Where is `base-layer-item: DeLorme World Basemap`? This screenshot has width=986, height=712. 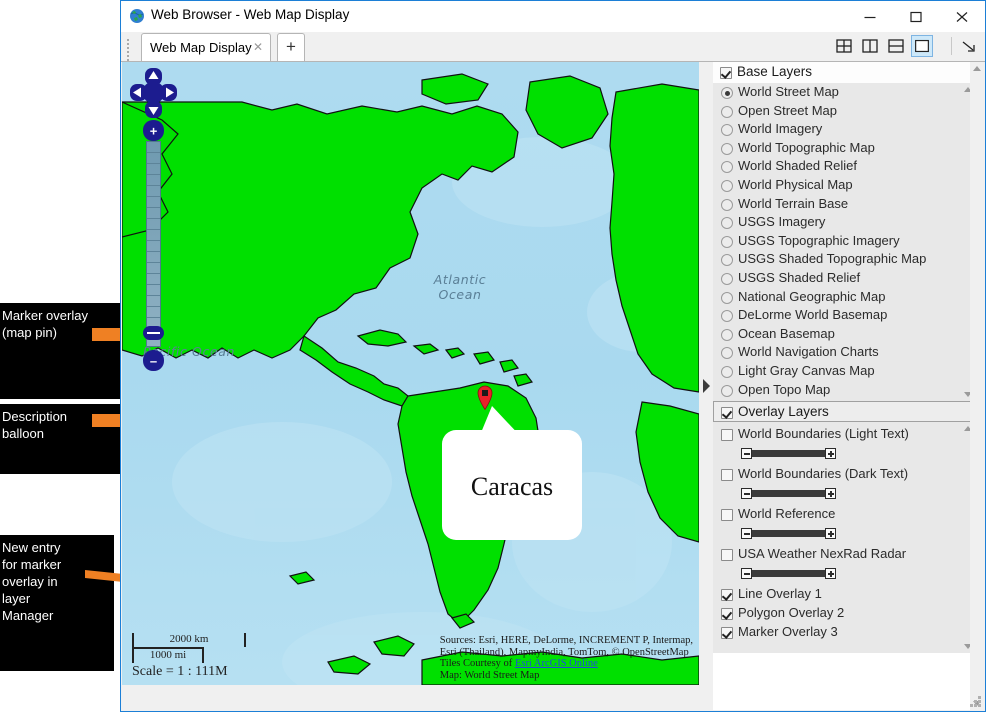 base-layer-item: DeLorme World Basemap is located at coordinates (837, 315).